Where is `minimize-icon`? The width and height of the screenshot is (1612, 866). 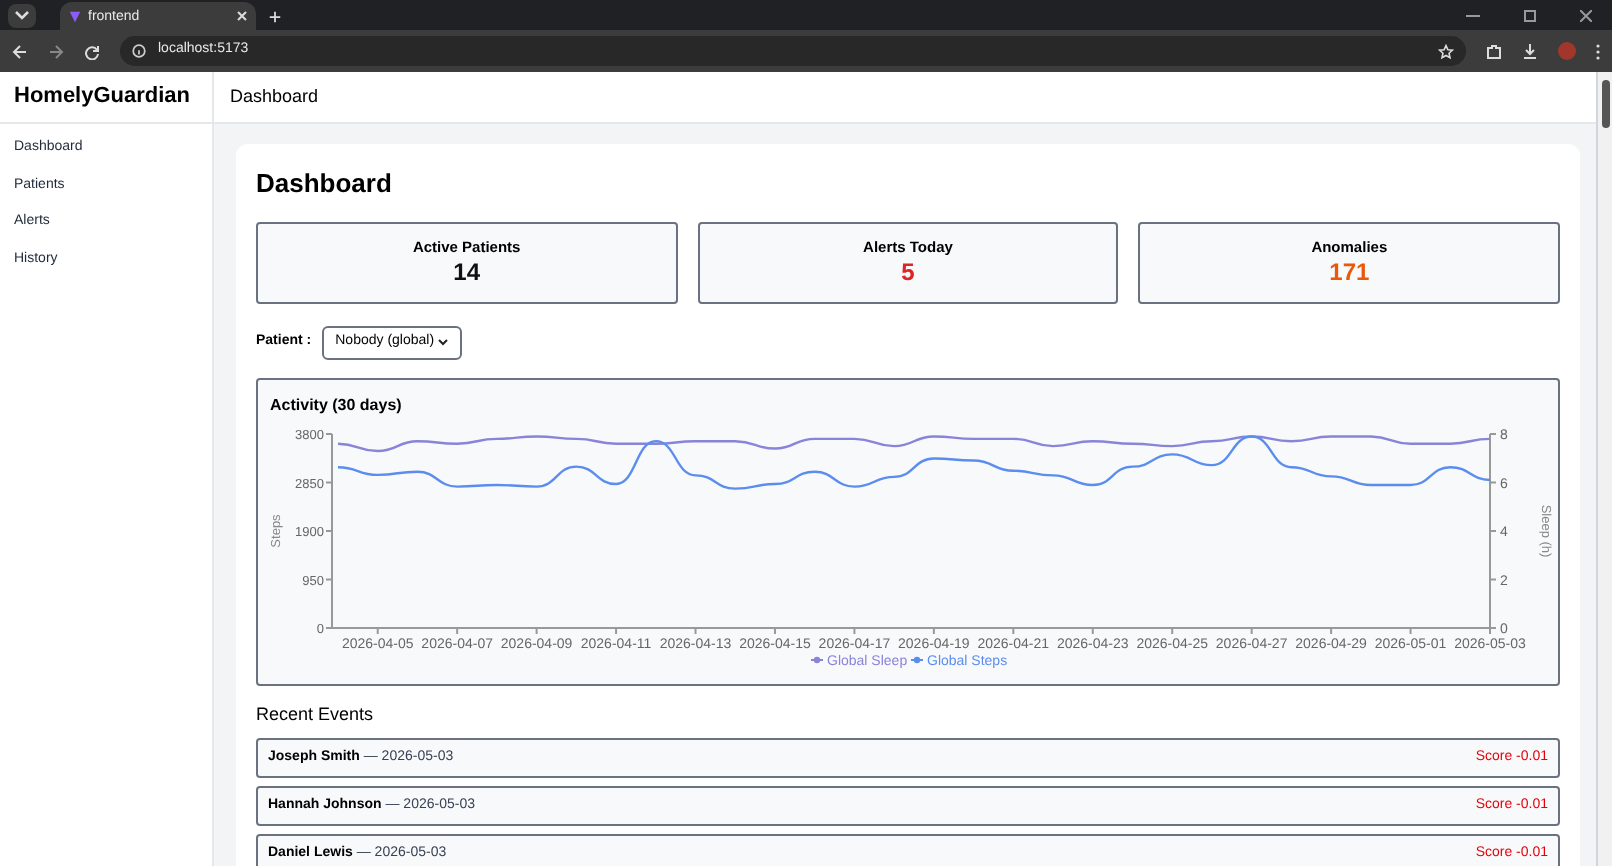 minimize-icon is located at coordinates (1473, 16).